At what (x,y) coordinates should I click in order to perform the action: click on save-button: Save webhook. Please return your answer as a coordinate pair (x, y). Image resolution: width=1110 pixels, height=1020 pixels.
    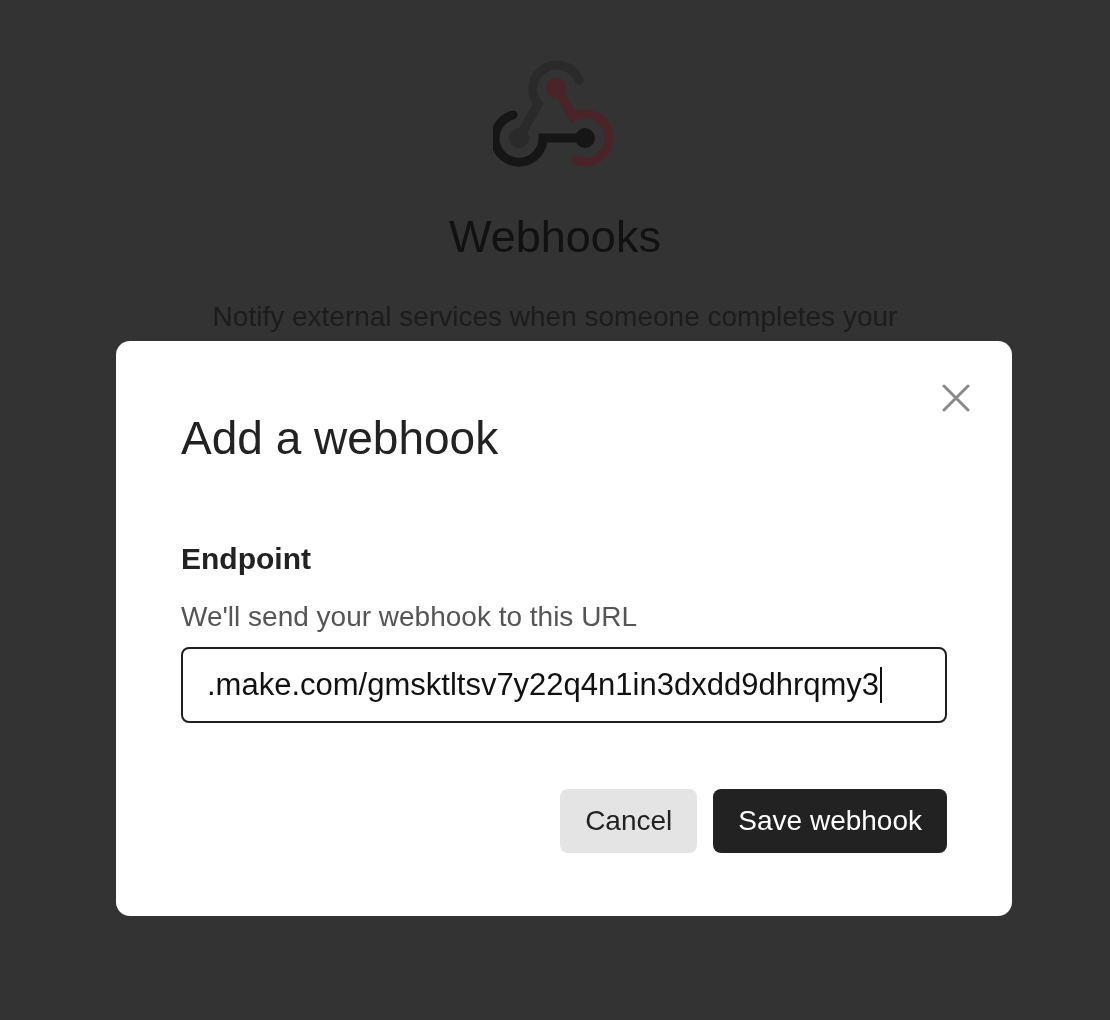
    Looking at the image, I should click on (830, 821).